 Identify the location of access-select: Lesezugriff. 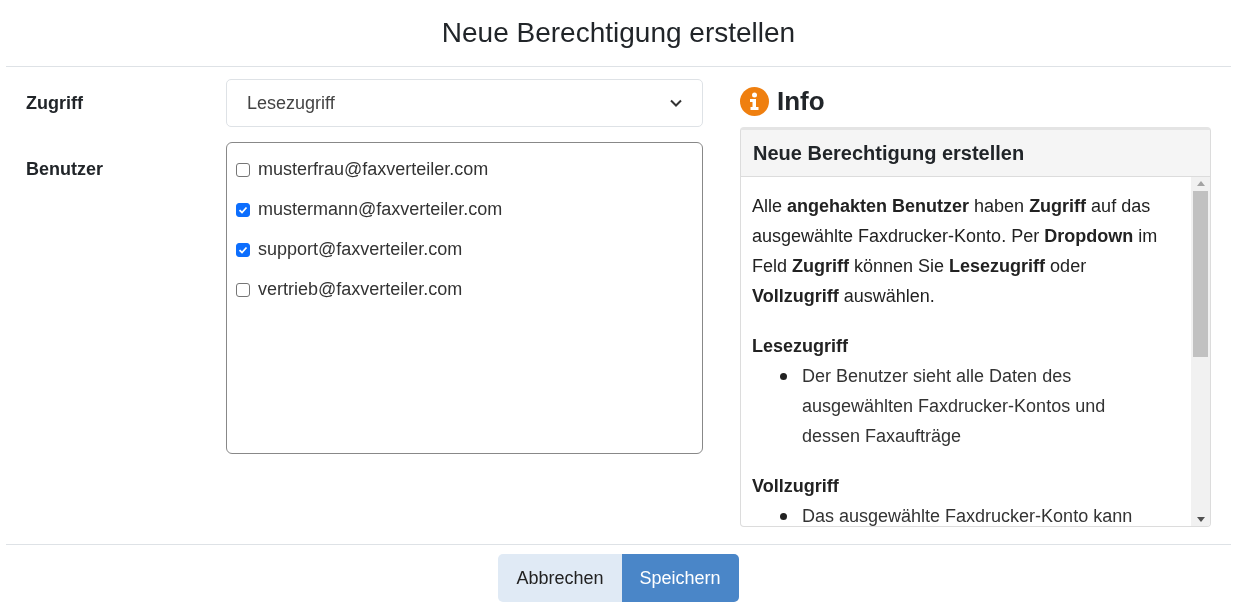
(464, 103).